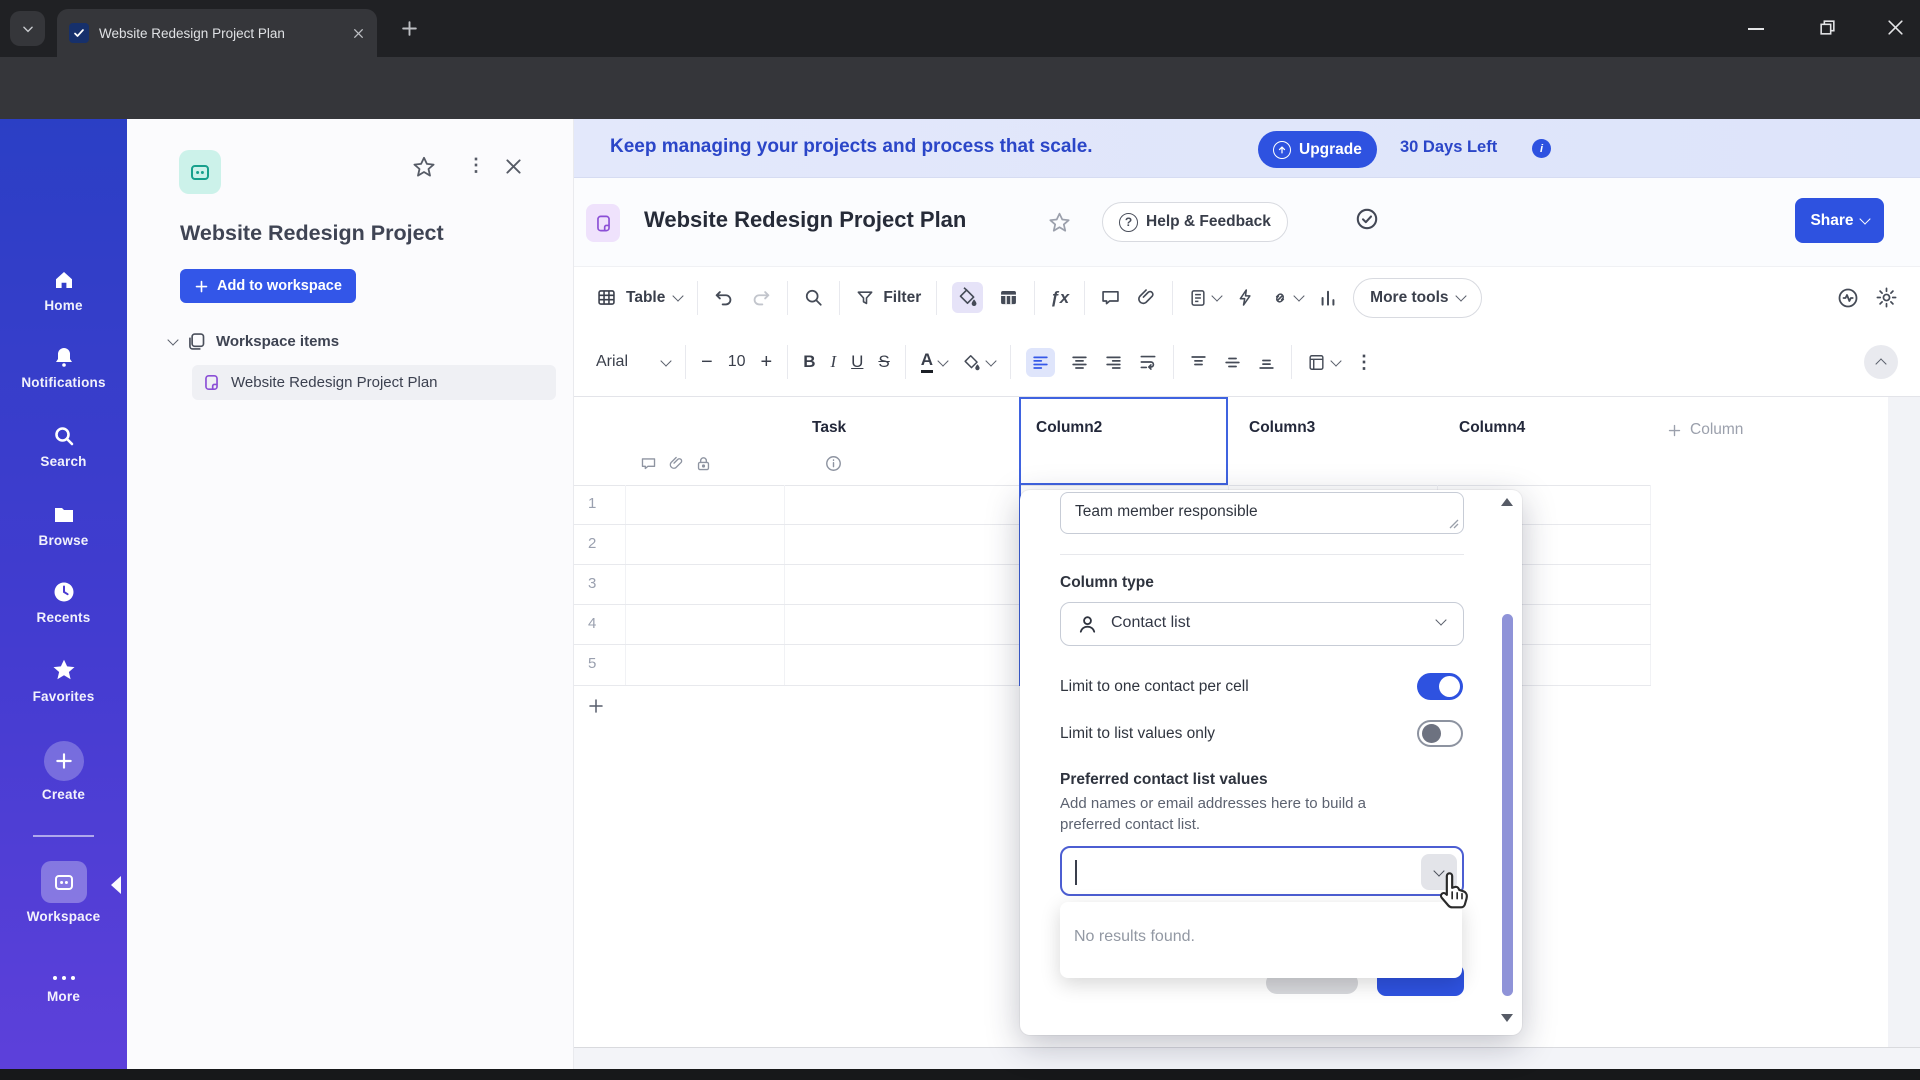  Describe the element at coordinates (1492, 428) in the screenshot. I see `column-header-column4: Column4` at that location.